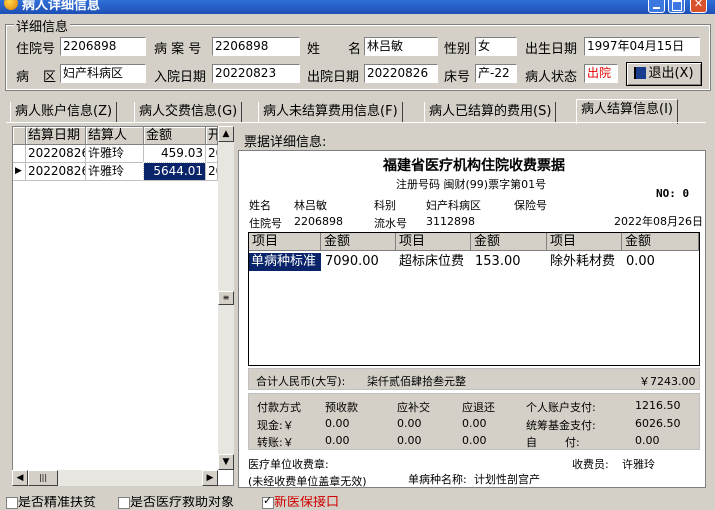 This screenshot has height=510, width=715. What do you see at coordinates (318, 221) in the screenshot?
I see `bill-admission: 2206898` at bounding box center [318, 221].